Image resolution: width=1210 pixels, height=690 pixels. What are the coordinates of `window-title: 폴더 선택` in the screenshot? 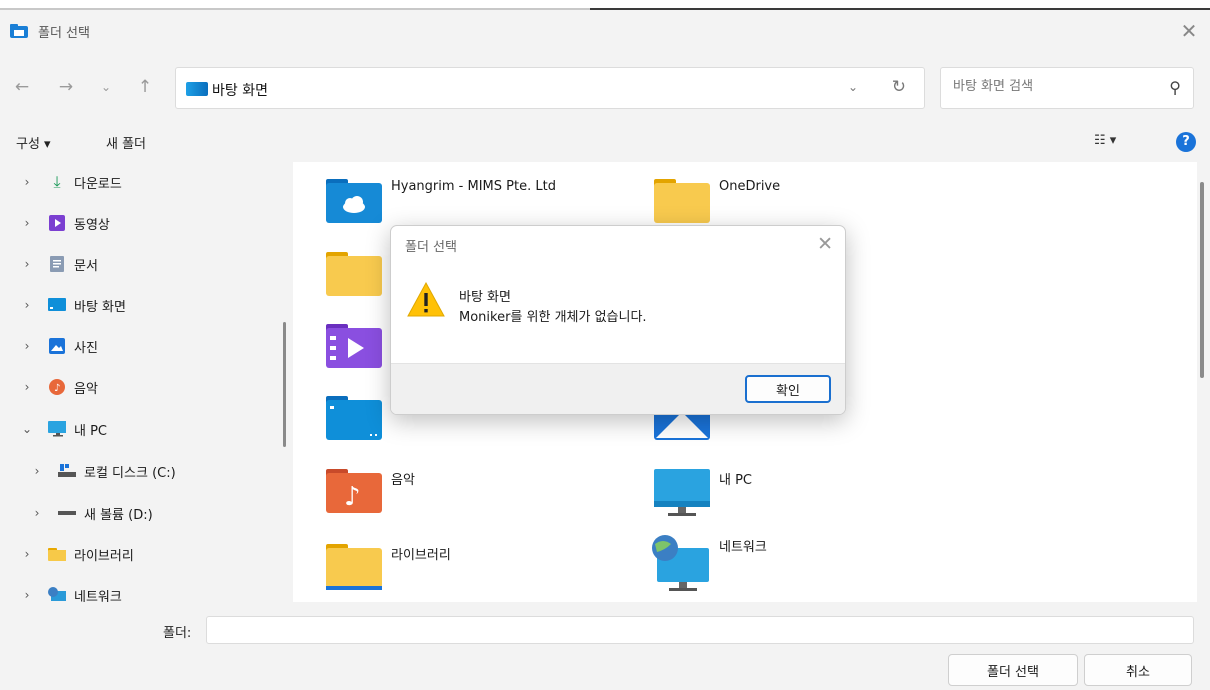 It's located at (64, 33).